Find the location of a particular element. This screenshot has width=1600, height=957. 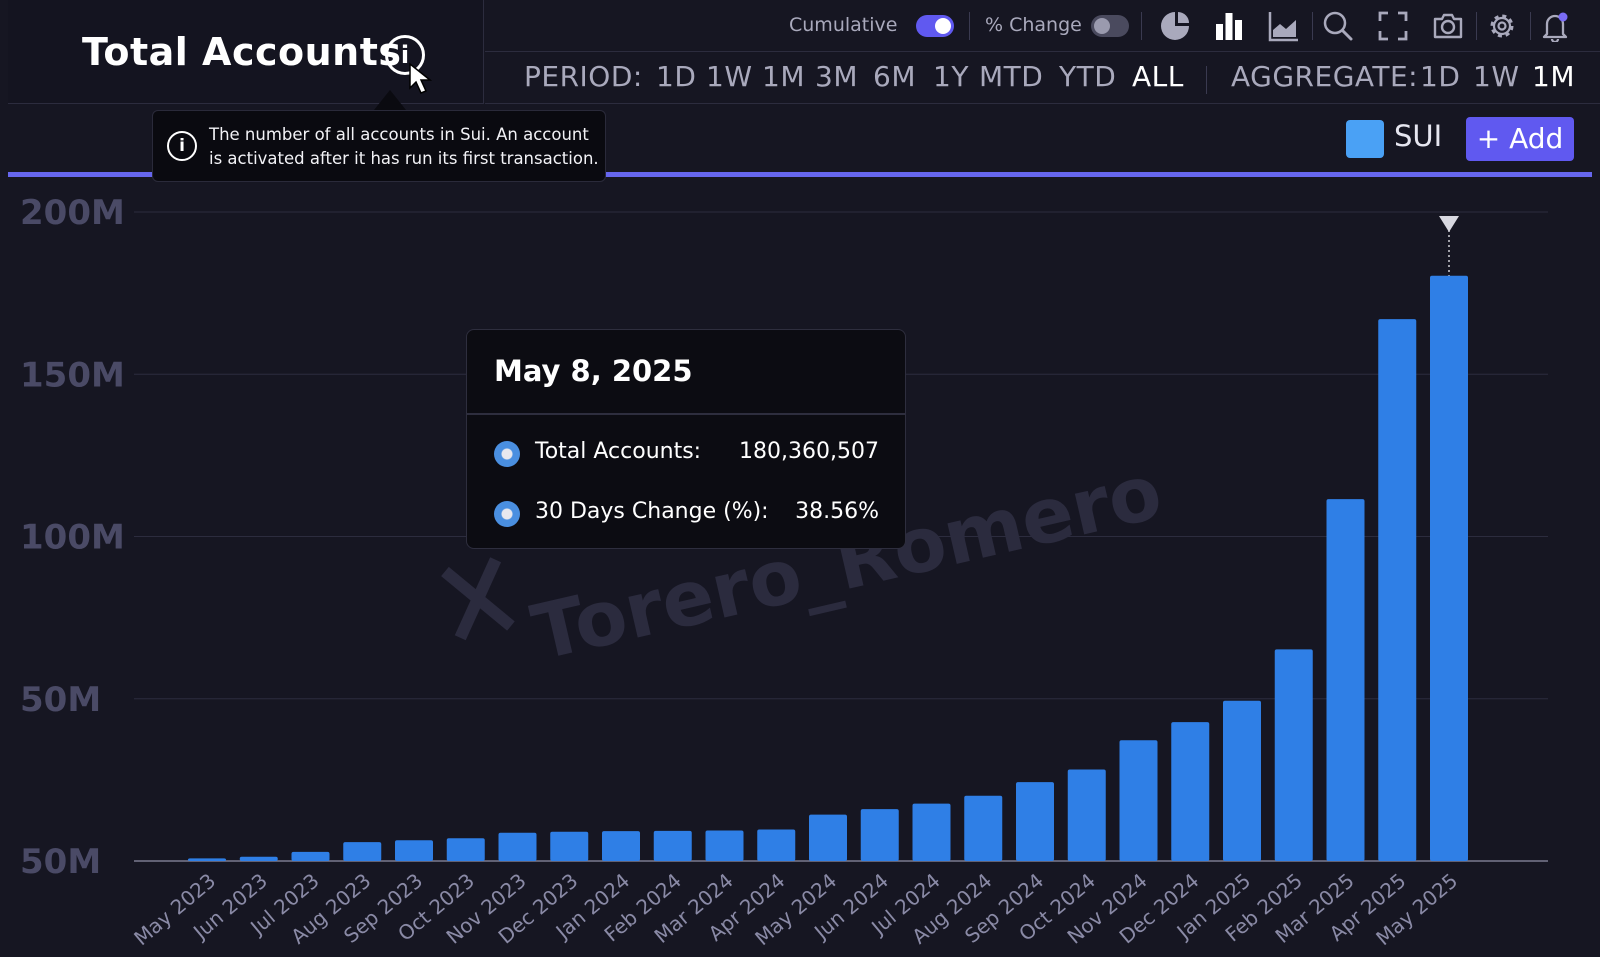

series-label: SUI is located at coordinates (1418, 136).